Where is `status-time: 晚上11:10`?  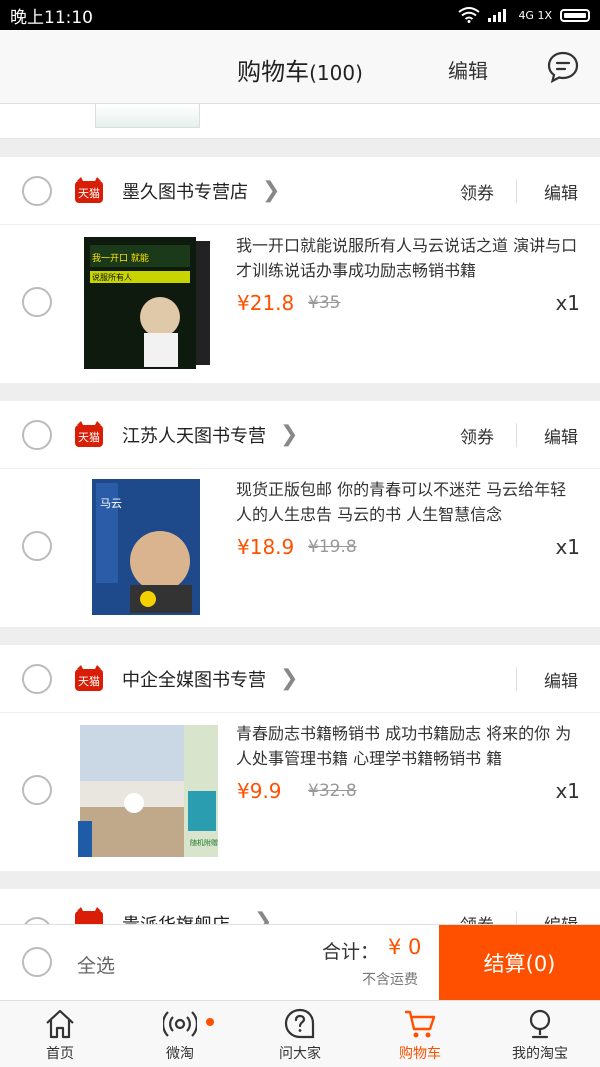
status-time: 晚上11:10 is located at coordinates (51, 17).